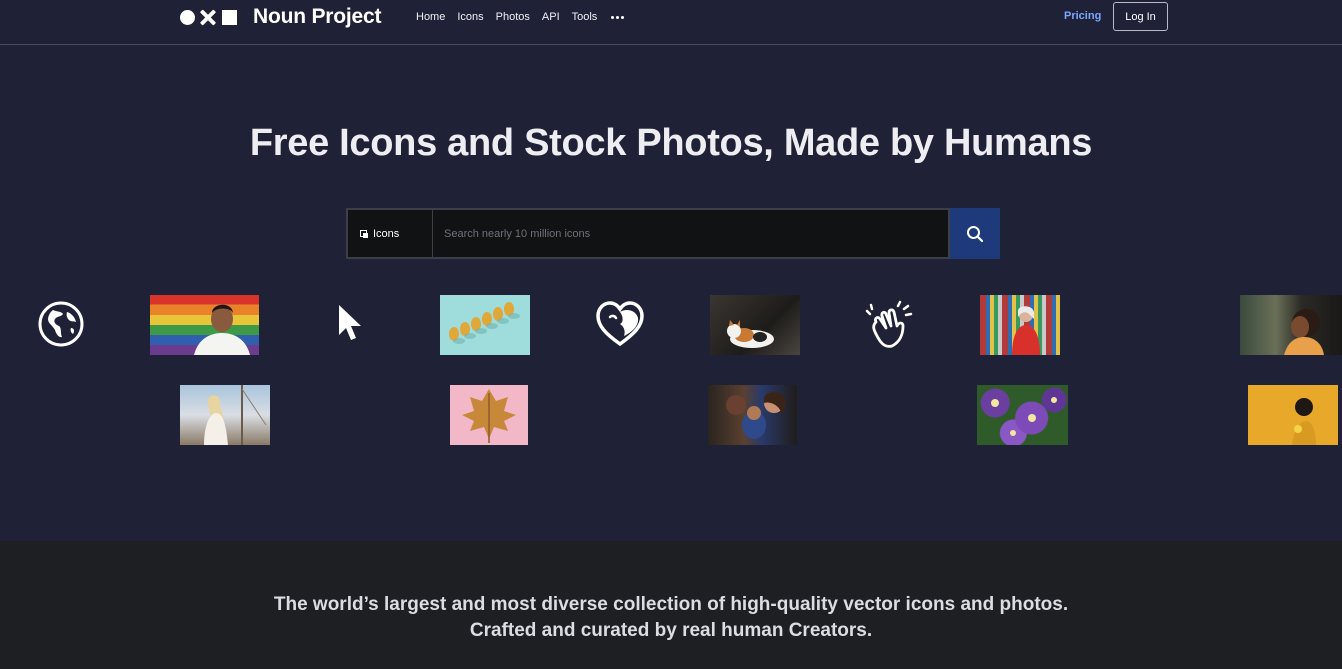  Describe the element at coordinates (386, 233) in the screenshot. I see `search-type-label: Icons` at that location.